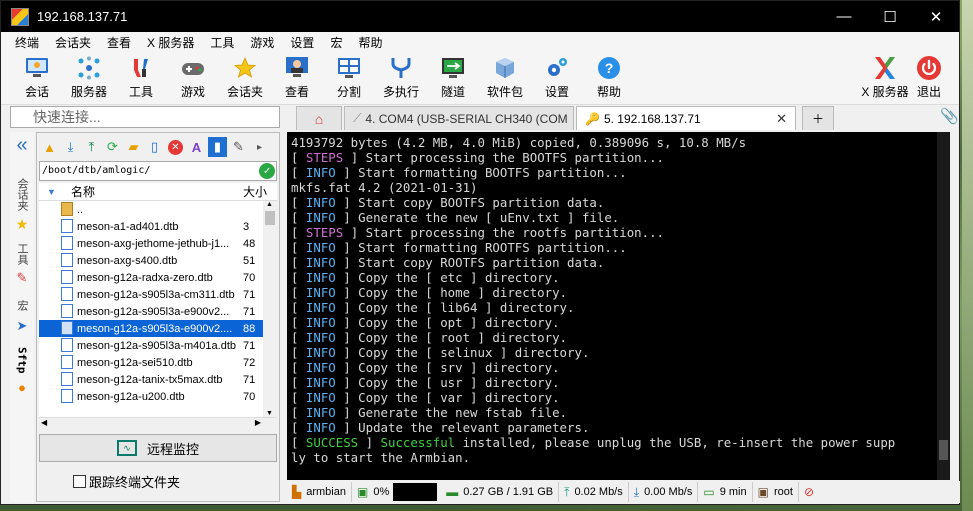 The width and height of the screenshot is (973, 511). Describe the element at coordinates (811, 492) in the screenshot. I see `status-disconnect: ⊘` at that location.